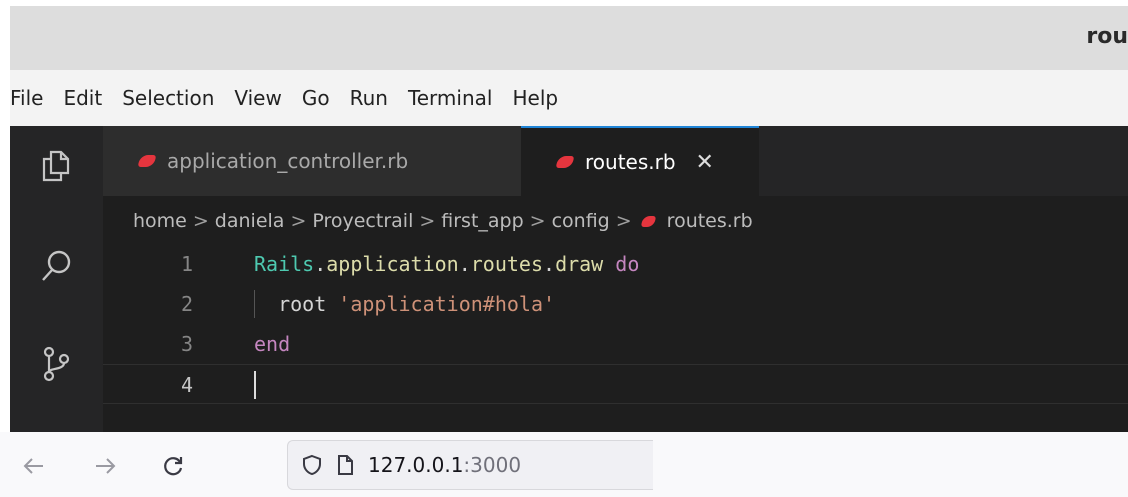 This screenshot has width=1128, height=497. I want to click on menu-terminal: Terminal, so click(450, 98).